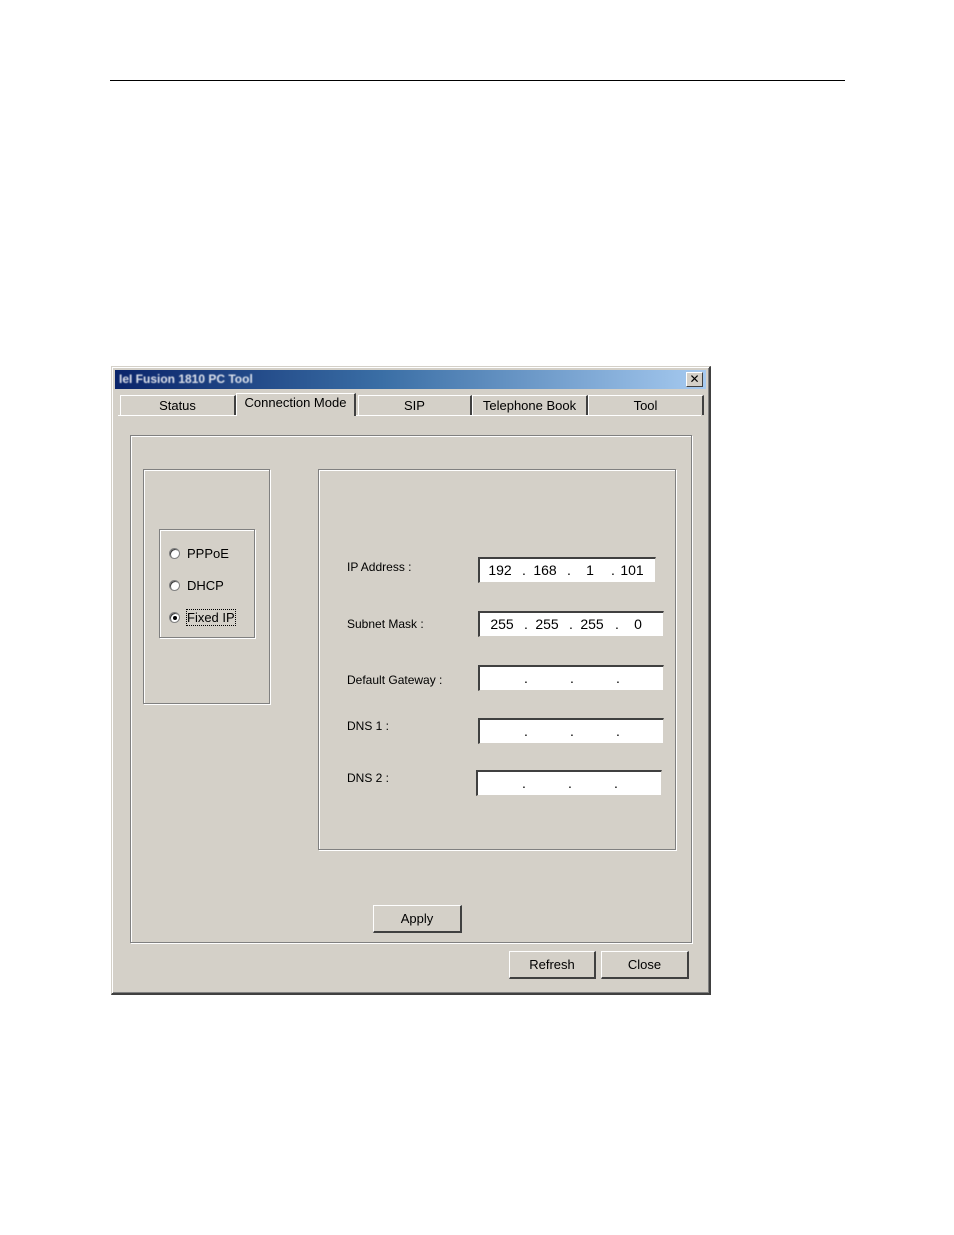  What do you see at coordinates (545, 570) in the screenshot?
I see `octet: 168` at bounding box center [545, 570].